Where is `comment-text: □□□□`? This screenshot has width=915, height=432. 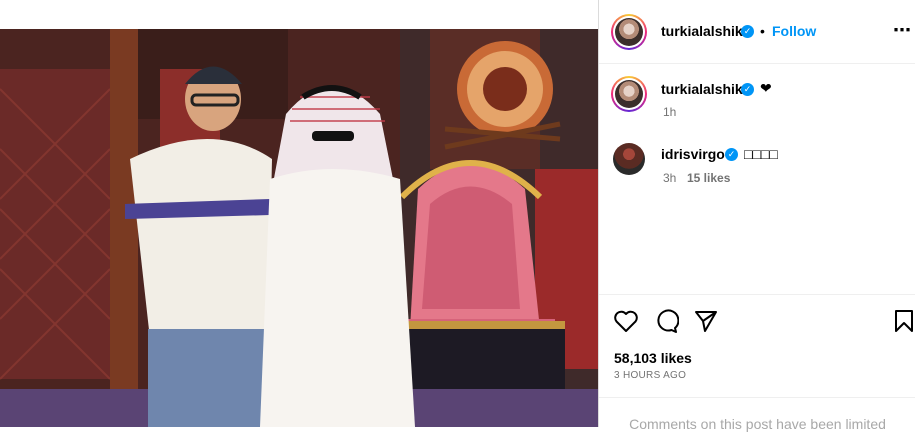 comment-text: □□□□ is located at coordinates (761, 154).